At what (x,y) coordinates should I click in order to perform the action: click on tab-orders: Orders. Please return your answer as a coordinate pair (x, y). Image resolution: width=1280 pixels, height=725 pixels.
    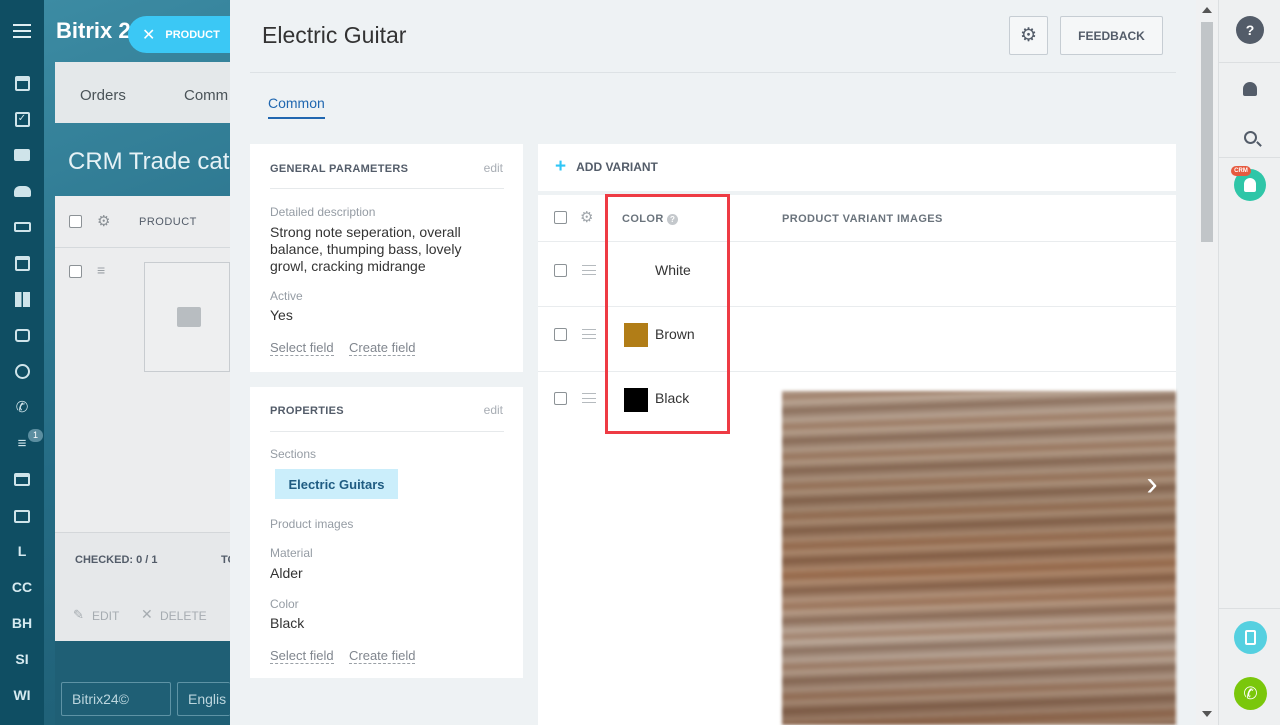
    Looking at the image, I should click on (103, 95).